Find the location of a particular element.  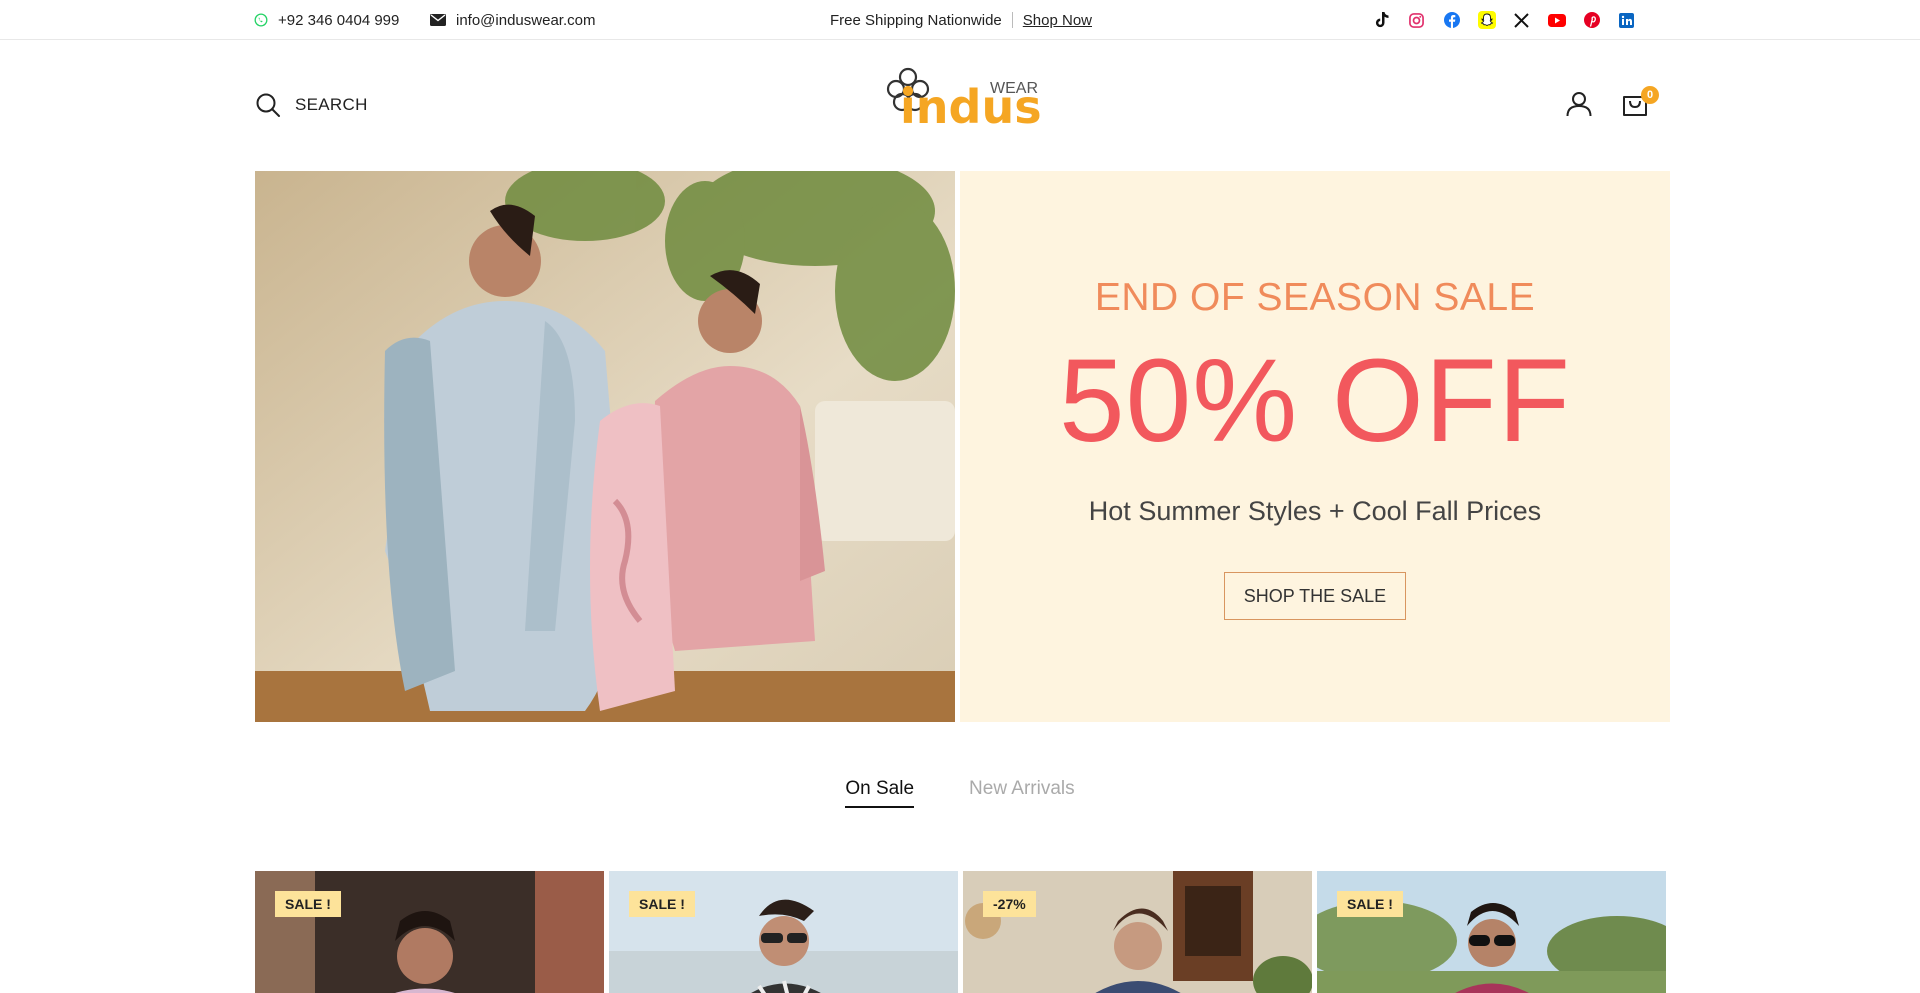

search-button: SEARCH is located at coordinates (311, 105).